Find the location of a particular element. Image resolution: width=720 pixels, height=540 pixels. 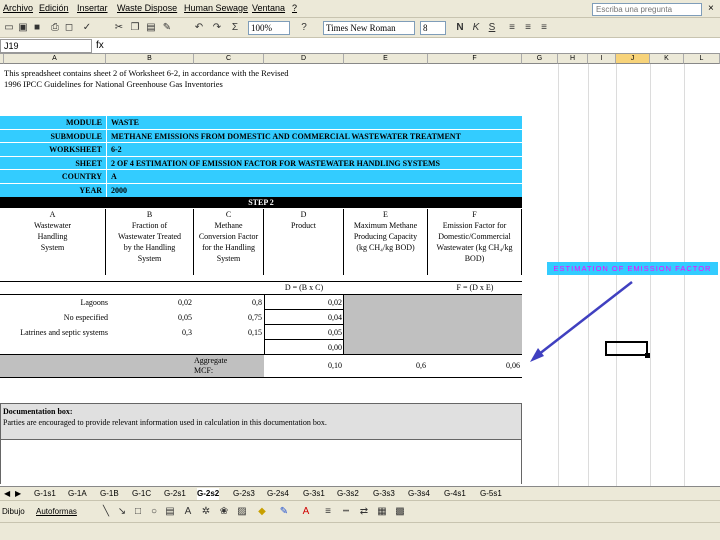

col-header-d: D is located at coordinates (304, 59).